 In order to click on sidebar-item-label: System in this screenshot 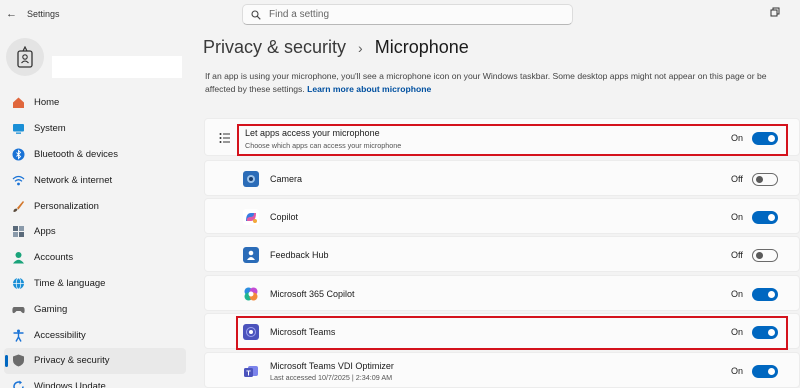, I will do `click(50, 129)`.